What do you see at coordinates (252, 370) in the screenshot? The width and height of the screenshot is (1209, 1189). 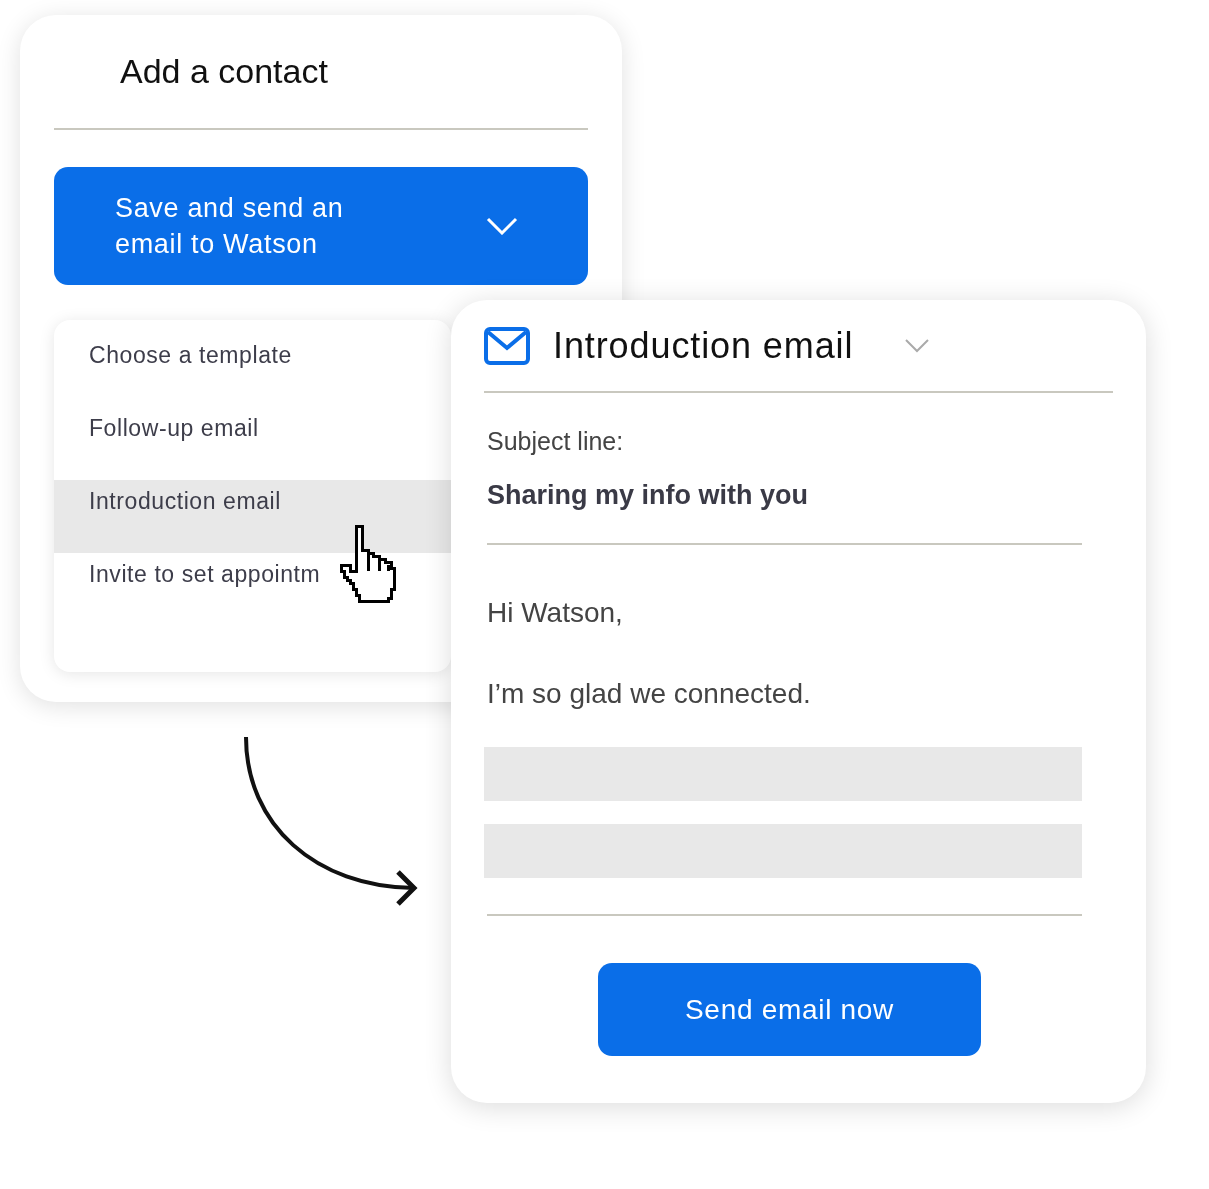 I see `template-option: Choose a template` at bounding box center [252, 370].